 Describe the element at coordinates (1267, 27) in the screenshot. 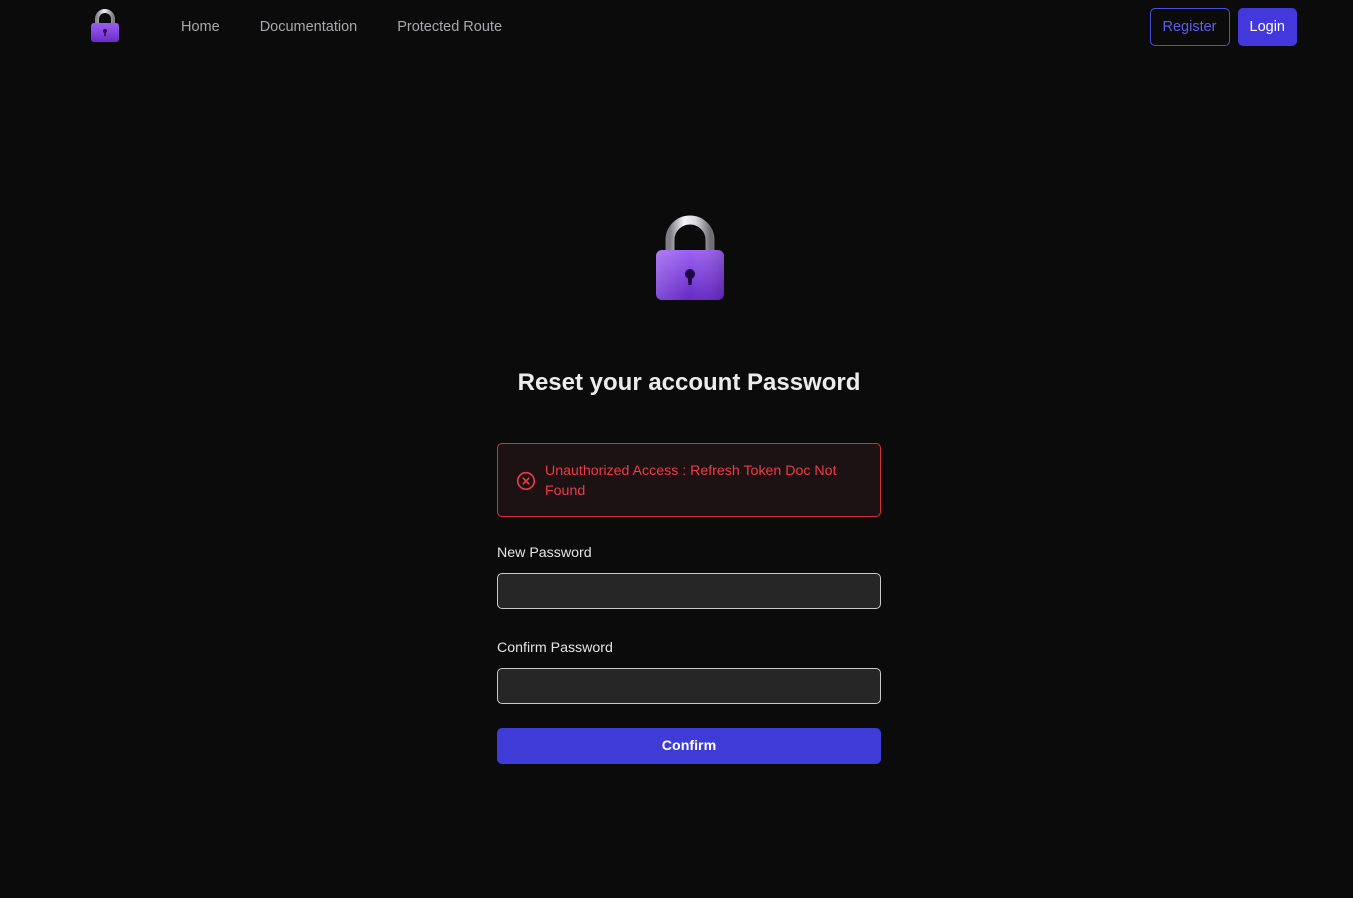

I see `login-button: Login` at that location.